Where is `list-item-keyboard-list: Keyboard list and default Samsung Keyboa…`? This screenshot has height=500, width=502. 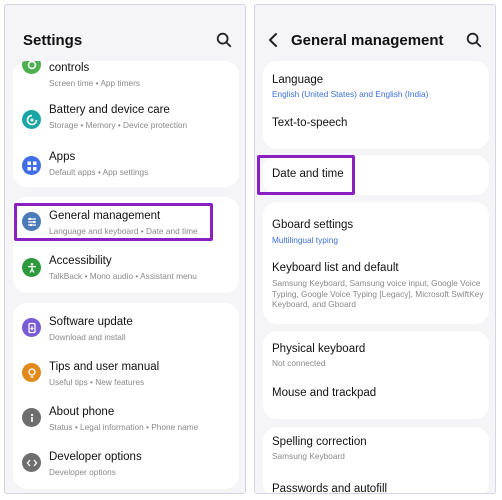
list-item-keyboard-list: Keyboard list and default Samsung Keyboa… is located at coordinates (376, 287).